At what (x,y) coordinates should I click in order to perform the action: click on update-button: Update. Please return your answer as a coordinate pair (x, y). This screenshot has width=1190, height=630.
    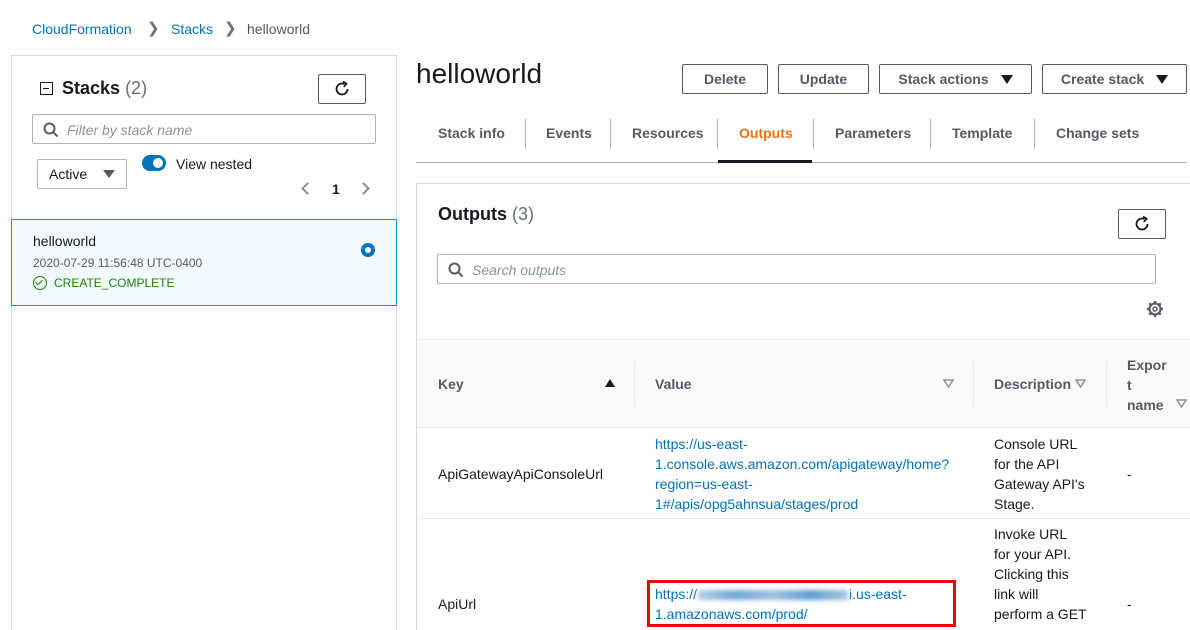
    Looking at the image, I should click on (823, 79).